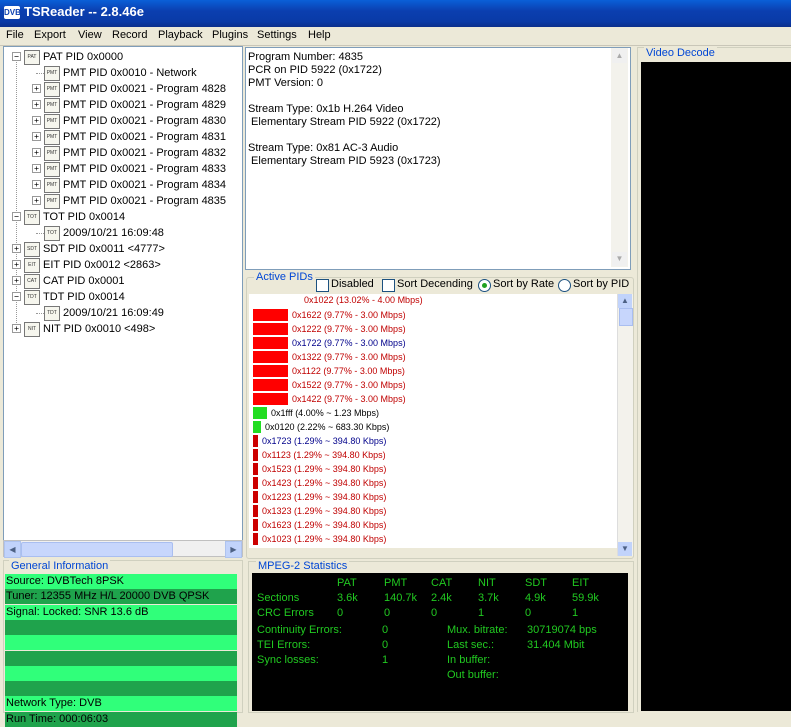  Describe the element at coordinates (50, 35) in the screenshot. I see `menu-export: Export` at that location.